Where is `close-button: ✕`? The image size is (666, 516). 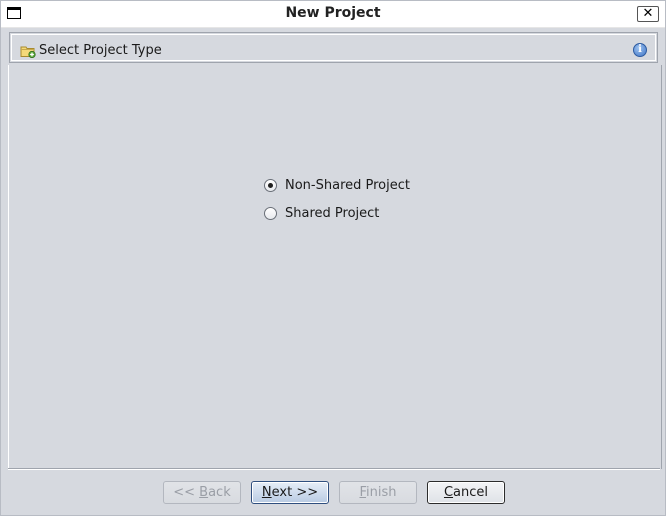
close-button: ✕ is located at coordinates (648, 14).